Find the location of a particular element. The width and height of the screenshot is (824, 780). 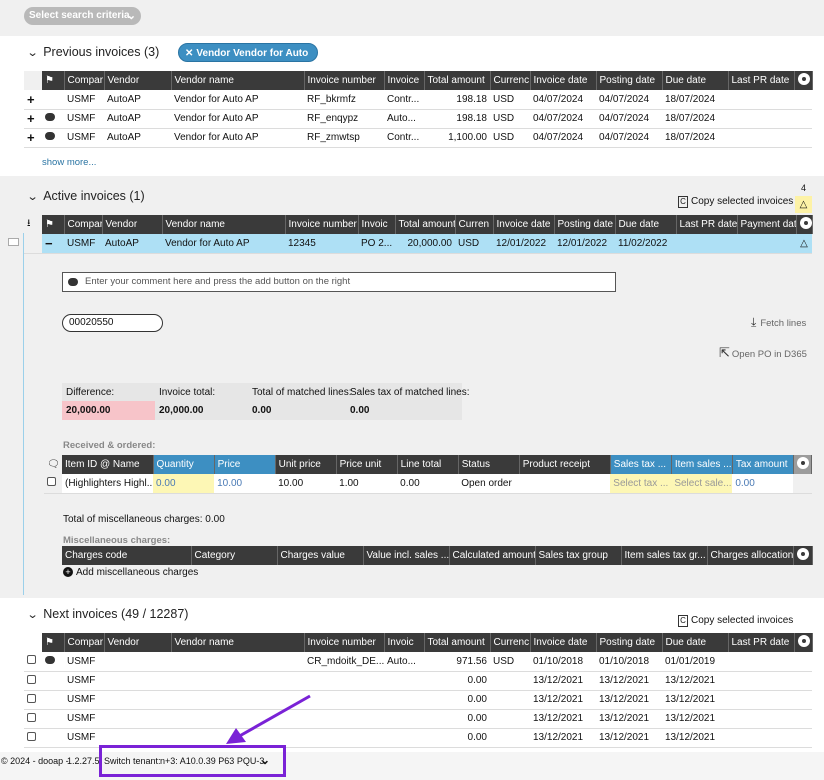

tax-amount-input: 0.00 is located at coordinates (763, 484).